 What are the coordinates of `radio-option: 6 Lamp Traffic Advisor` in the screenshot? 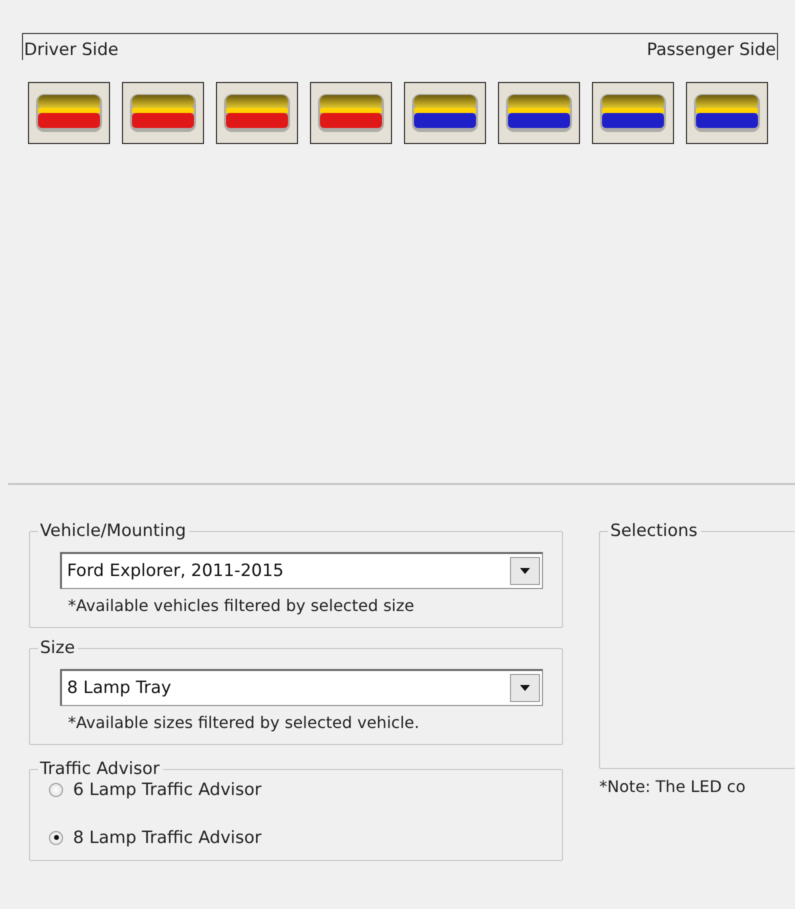 It's located at (155, 790).